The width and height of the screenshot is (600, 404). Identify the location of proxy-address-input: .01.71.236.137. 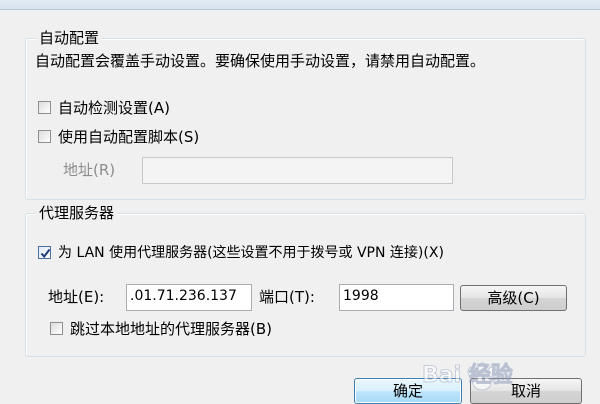
(189, 297).